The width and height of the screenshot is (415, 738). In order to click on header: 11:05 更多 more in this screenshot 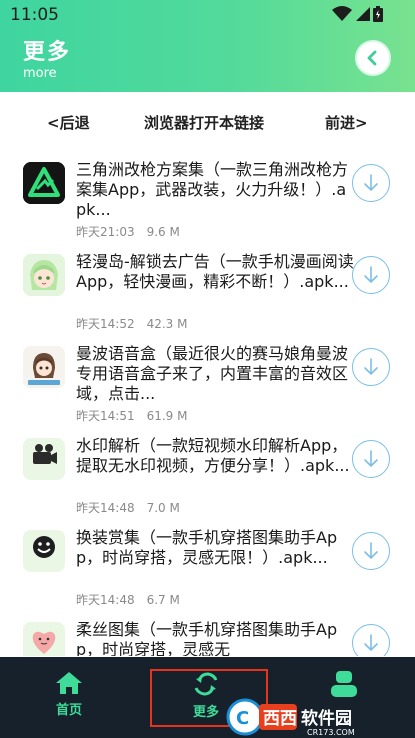, I will do `click(207, 46)`.